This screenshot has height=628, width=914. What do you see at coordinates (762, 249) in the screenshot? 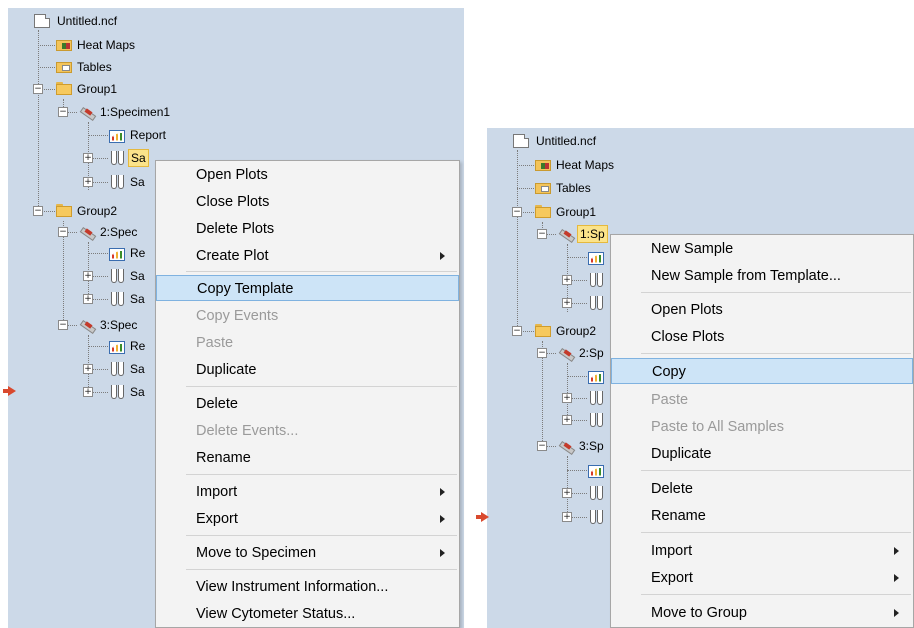
I see `menu-item-new-sample: New Sample` at bounding box center [762, 249].